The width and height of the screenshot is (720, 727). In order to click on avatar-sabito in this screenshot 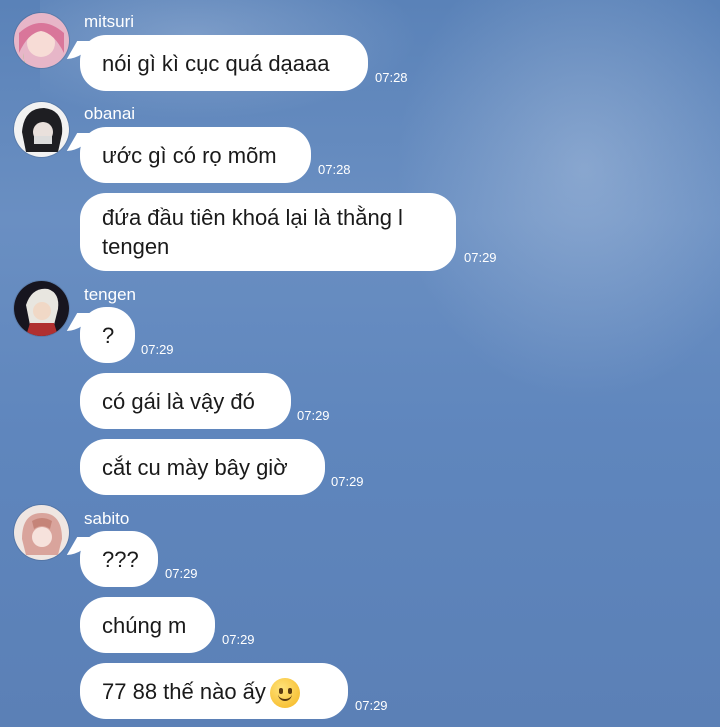, I will do `click(41, 532)`.